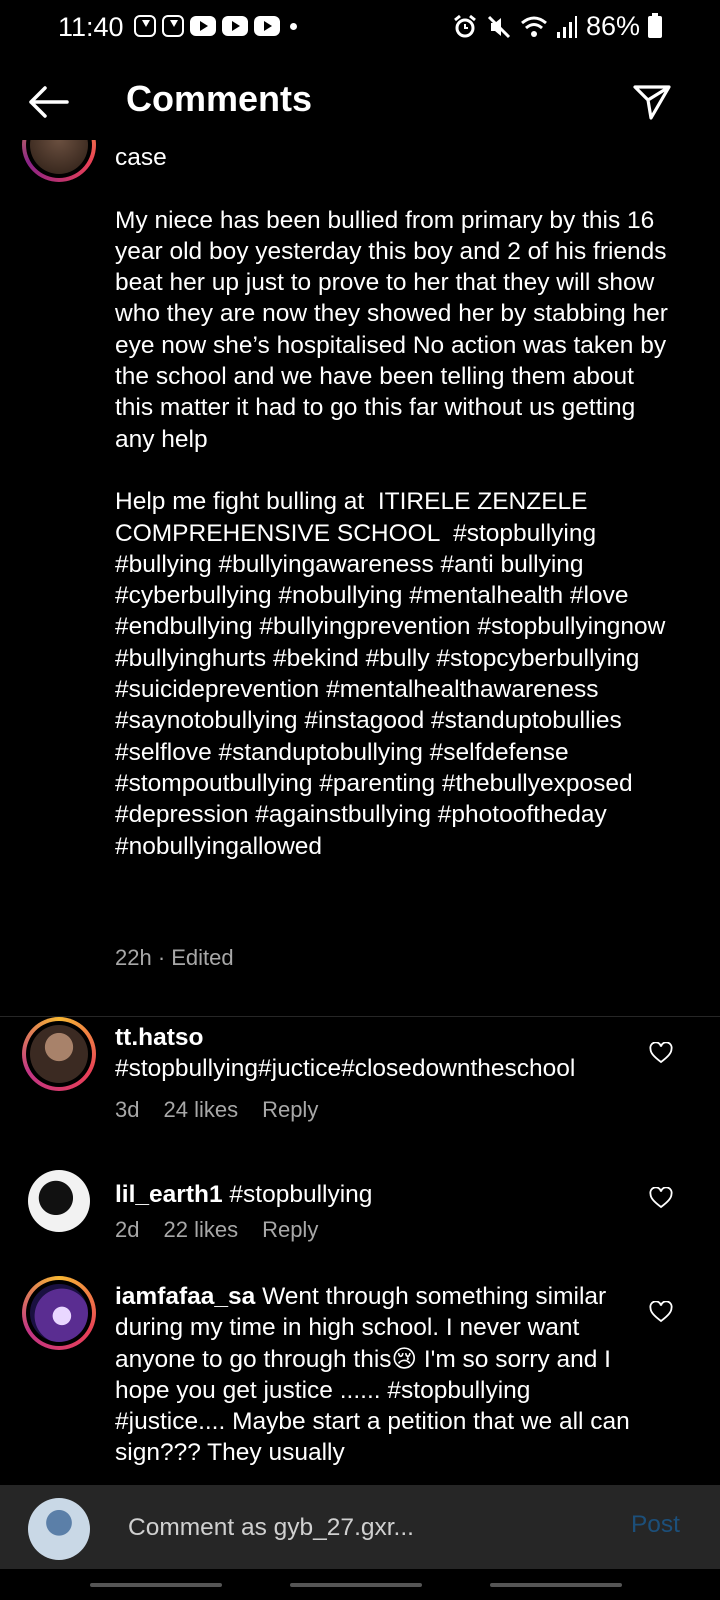  What do you see at coordinates (174, 957) in the screenshot?
I see `caption-meta: 22h · Edited` at bounding box center [174, 957].